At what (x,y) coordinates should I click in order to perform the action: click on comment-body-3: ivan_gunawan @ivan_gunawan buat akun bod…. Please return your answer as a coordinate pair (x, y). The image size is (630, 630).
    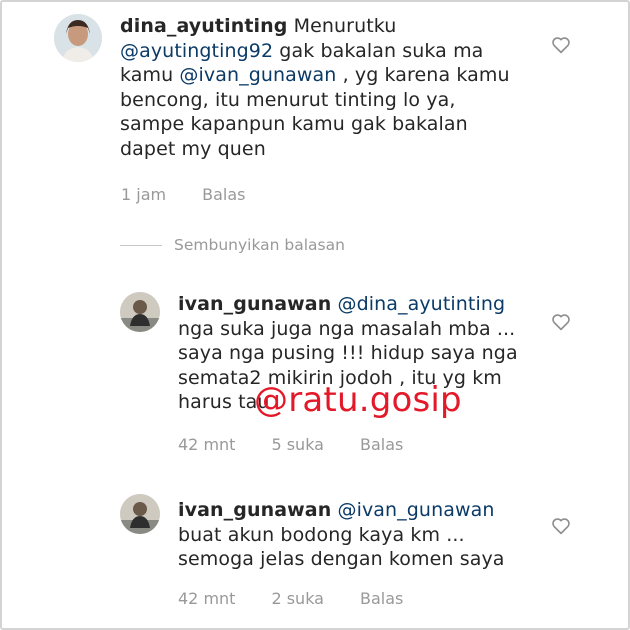
    Looking at the image, I should click on (368, 535).